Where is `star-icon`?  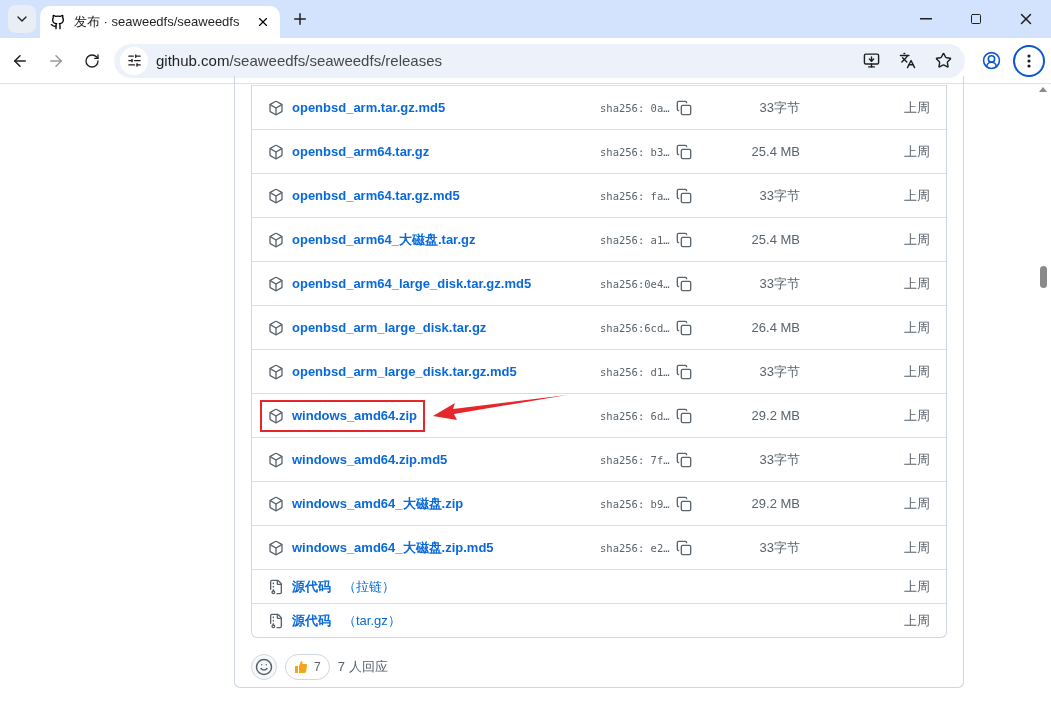 star-icon is located at coordinates (943, 60).